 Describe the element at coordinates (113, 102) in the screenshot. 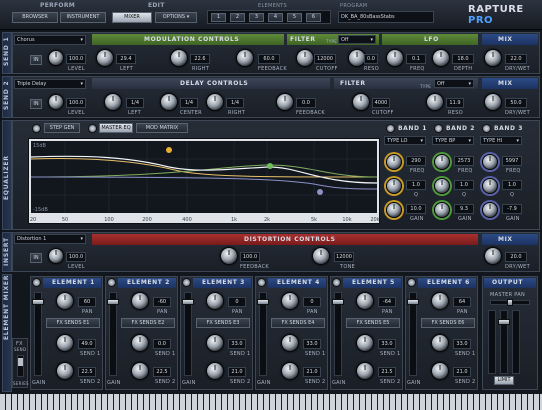

I see `send2-left-knob` at that location.